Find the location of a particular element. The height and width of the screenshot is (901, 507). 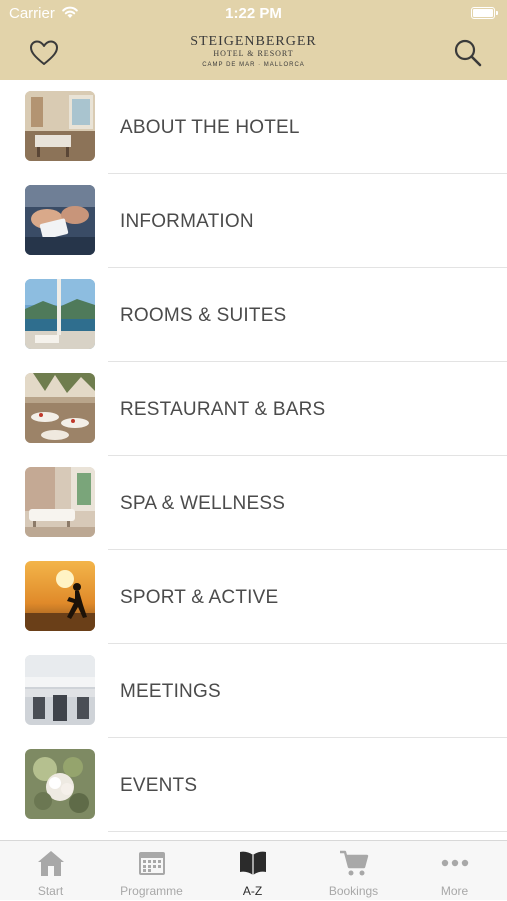

battery-icon is located at coordinates (484, 13).